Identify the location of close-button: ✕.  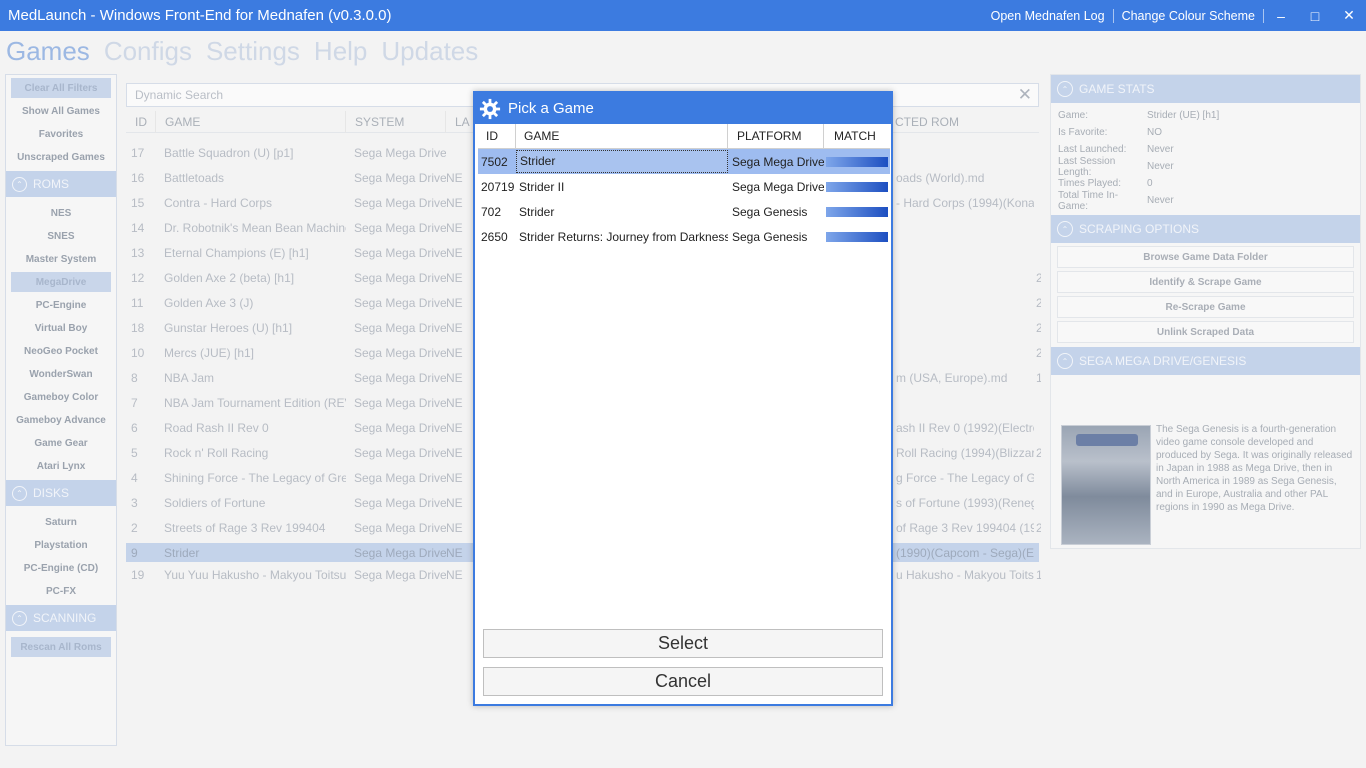
(1349, 15).